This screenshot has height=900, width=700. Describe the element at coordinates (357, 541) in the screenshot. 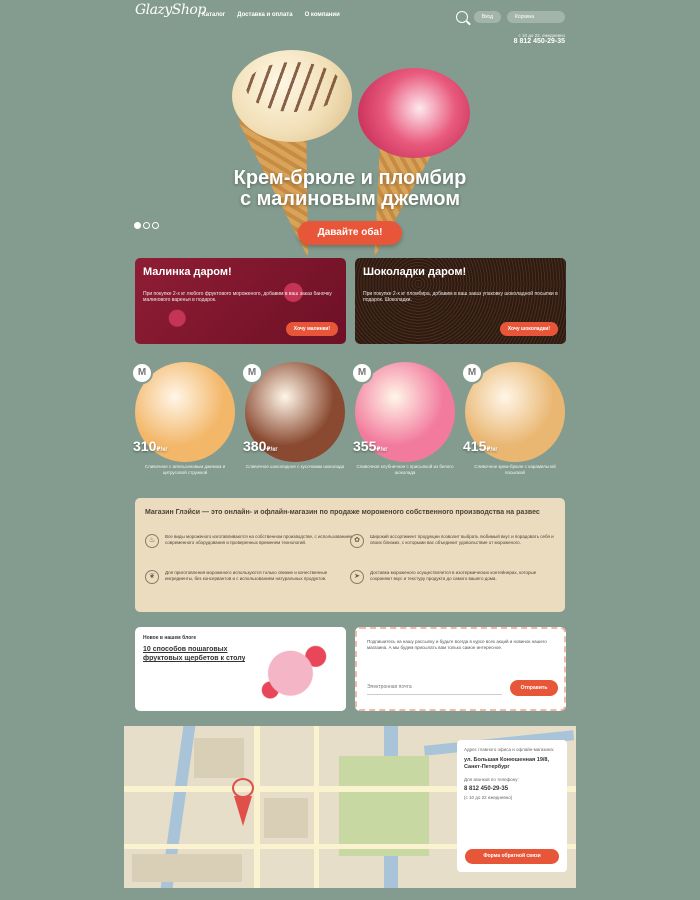

I see `gift-icon: ✿` at that location.